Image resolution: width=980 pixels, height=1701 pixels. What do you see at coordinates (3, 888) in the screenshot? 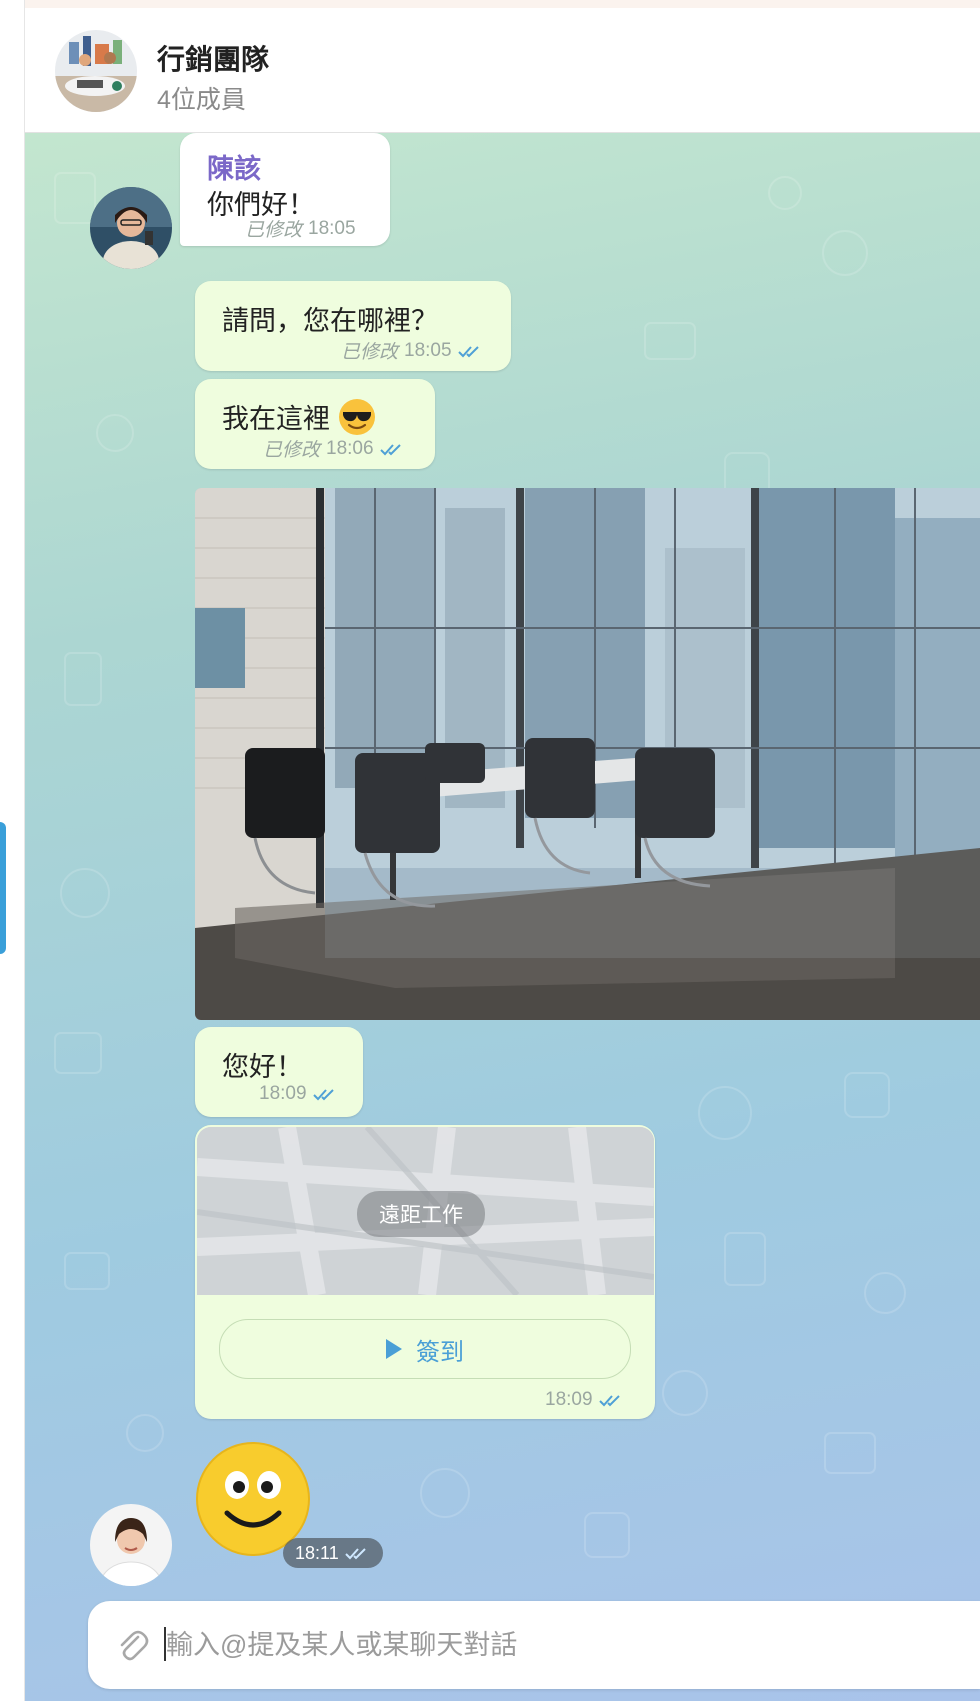
I see `panel-resize-handle` at bounding box center [3, 888].